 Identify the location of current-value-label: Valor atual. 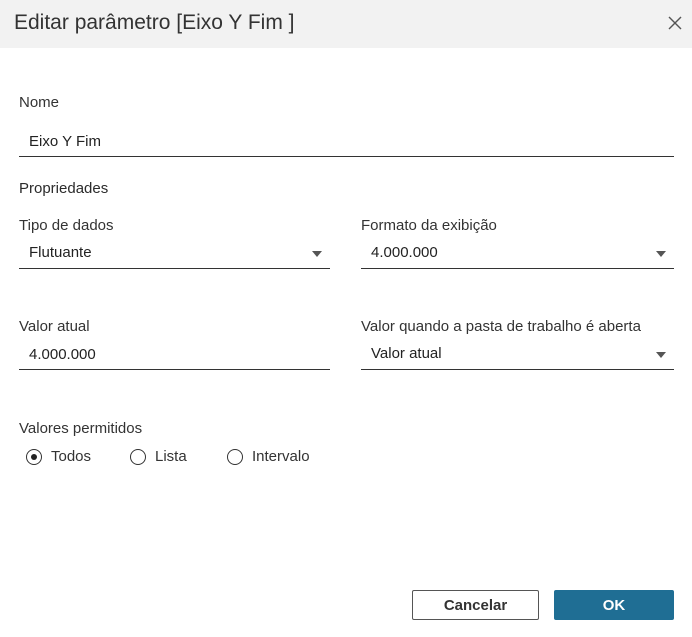
(54, 326).